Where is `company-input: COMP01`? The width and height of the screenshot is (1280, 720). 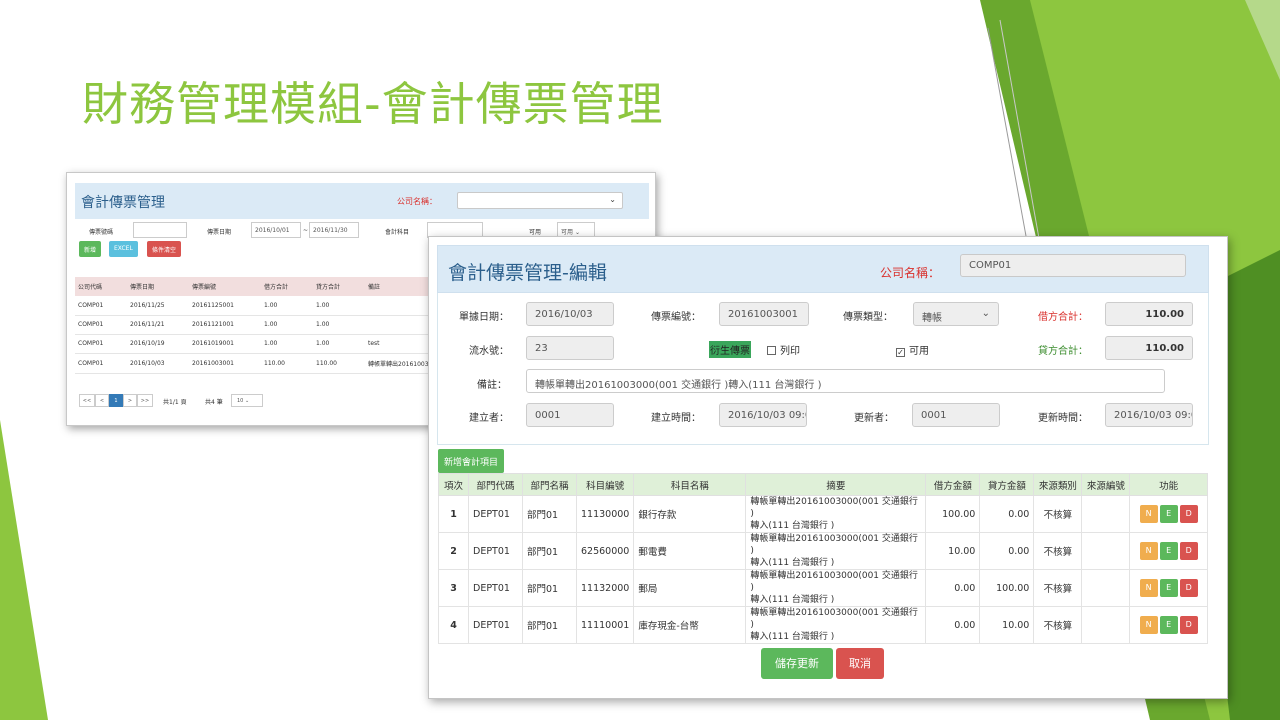
company-input: COMP01 is located at coordinates (1073, 265).